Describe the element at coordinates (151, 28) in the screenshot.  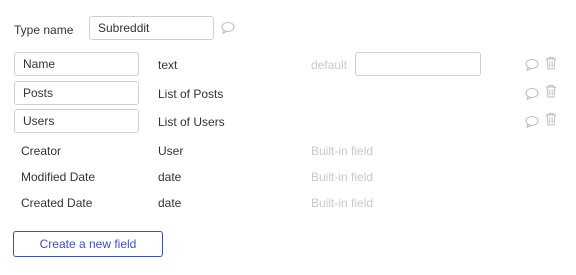
I see `type-name-input: Subreddit` at that location.